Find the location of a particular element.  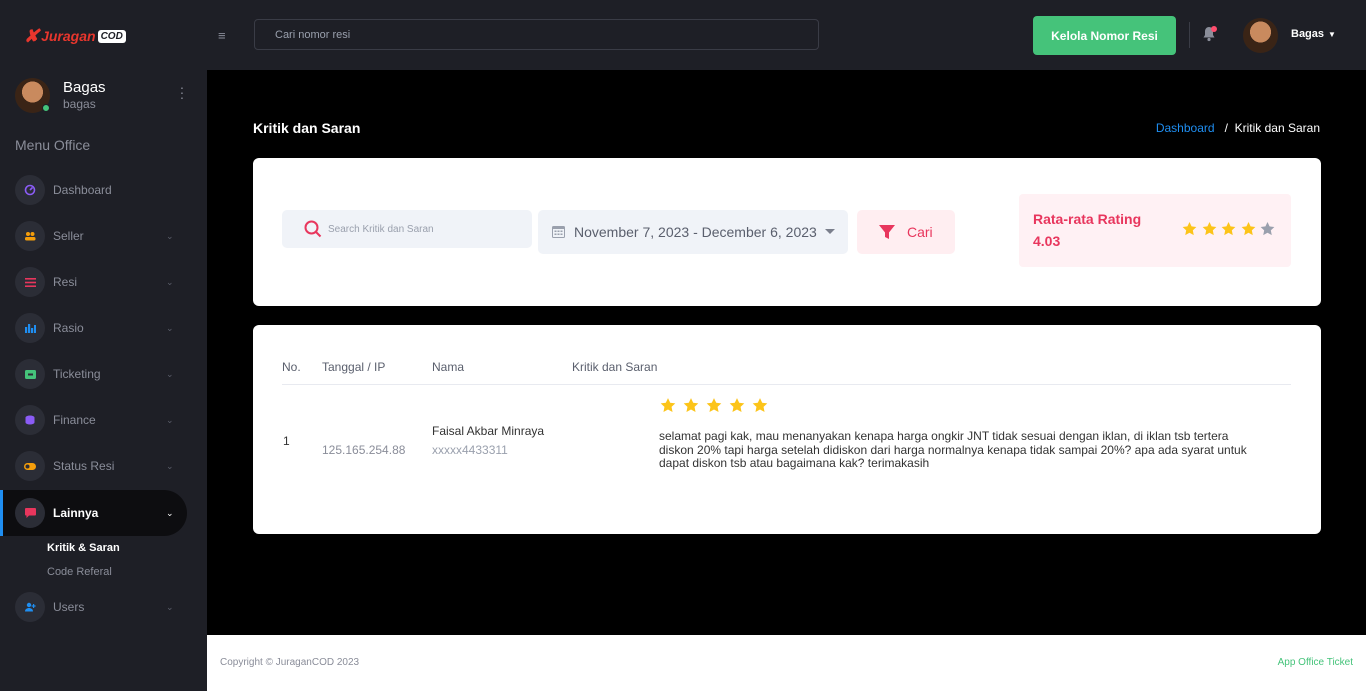

rating-stars is located at coordinates (1230, 229).